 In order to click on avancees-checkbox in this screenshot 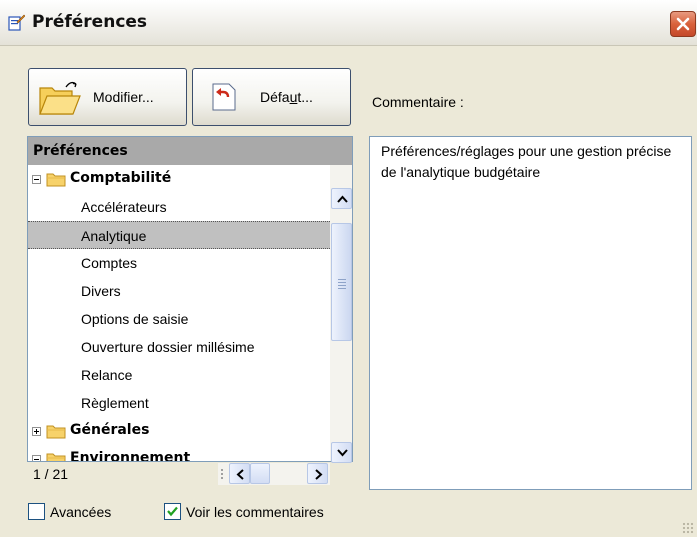, I will do `click(36, 511)`.